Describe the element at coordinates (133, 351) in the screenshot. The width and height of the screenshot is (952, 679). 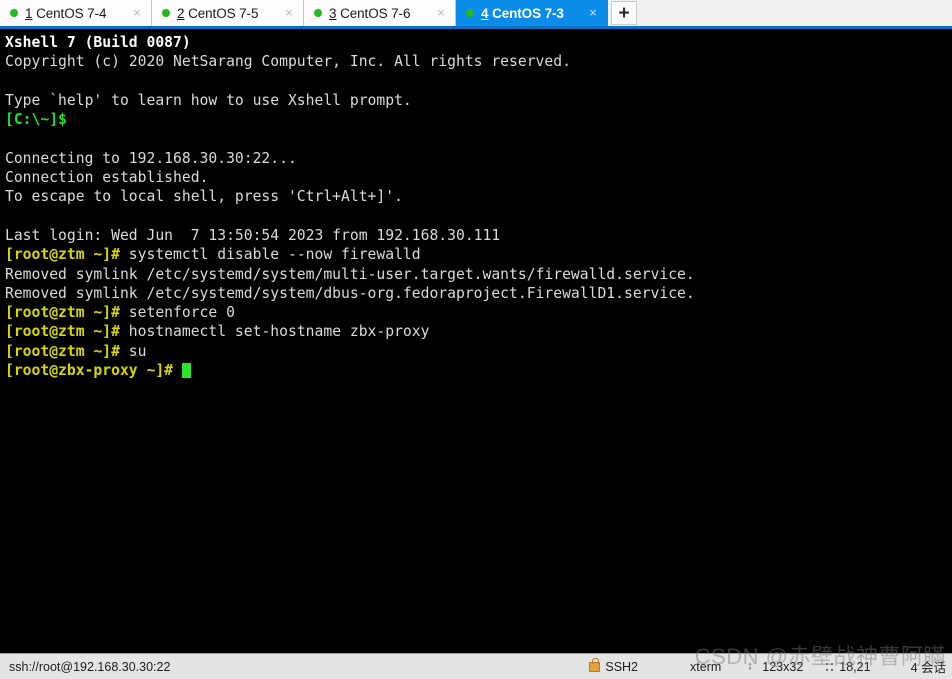
I see `terminal-text: su` at that location.